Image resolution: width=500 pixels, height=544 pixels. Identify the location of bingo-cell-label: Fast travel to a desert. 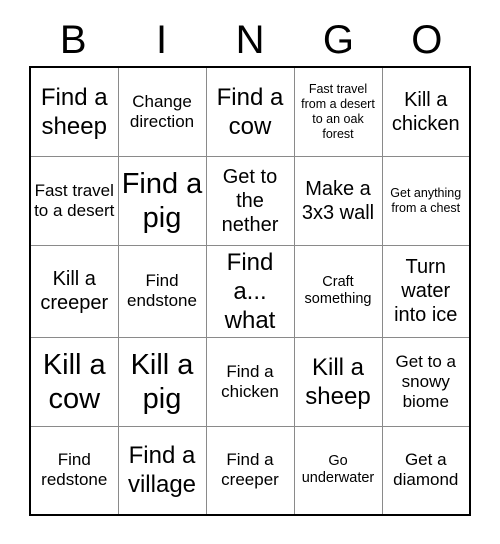
(74, 200).